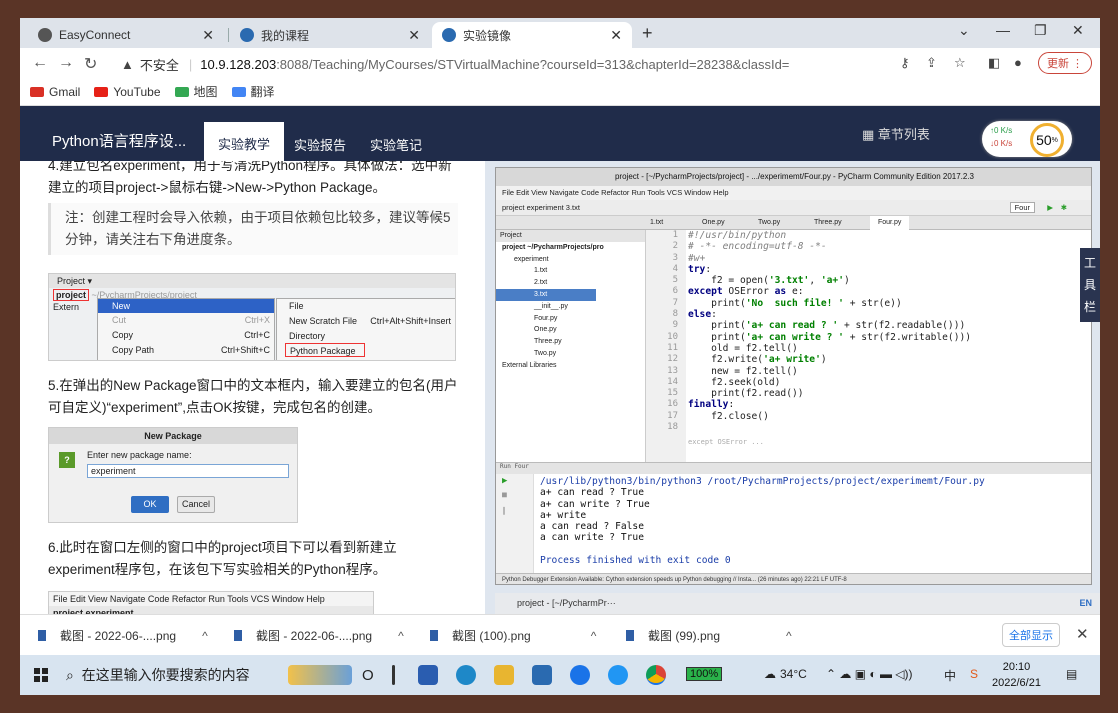 The width and height of the screenshot is (1118, 713). What do you see at coordinates (709, 635) in the screenshot?
I see `download-item: 截图 (99).png ^` at bounding box center [709, 635].